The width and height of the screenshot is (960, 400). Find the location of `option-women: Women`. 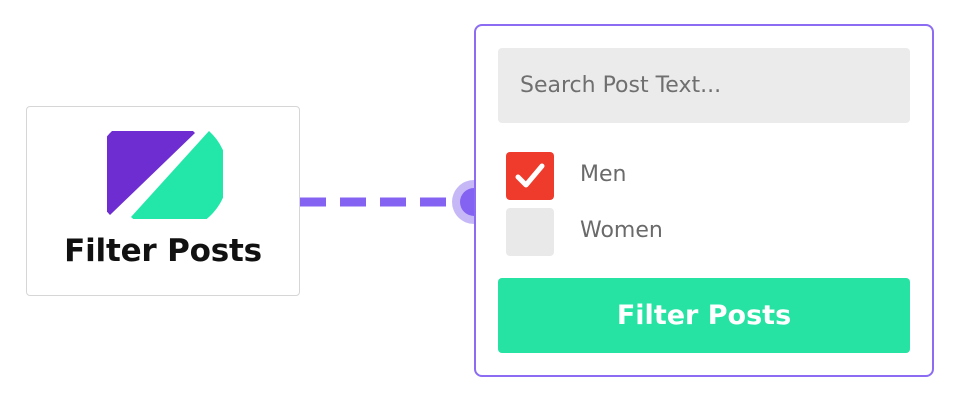

option-women: Women is located at coordinates (696, 232).